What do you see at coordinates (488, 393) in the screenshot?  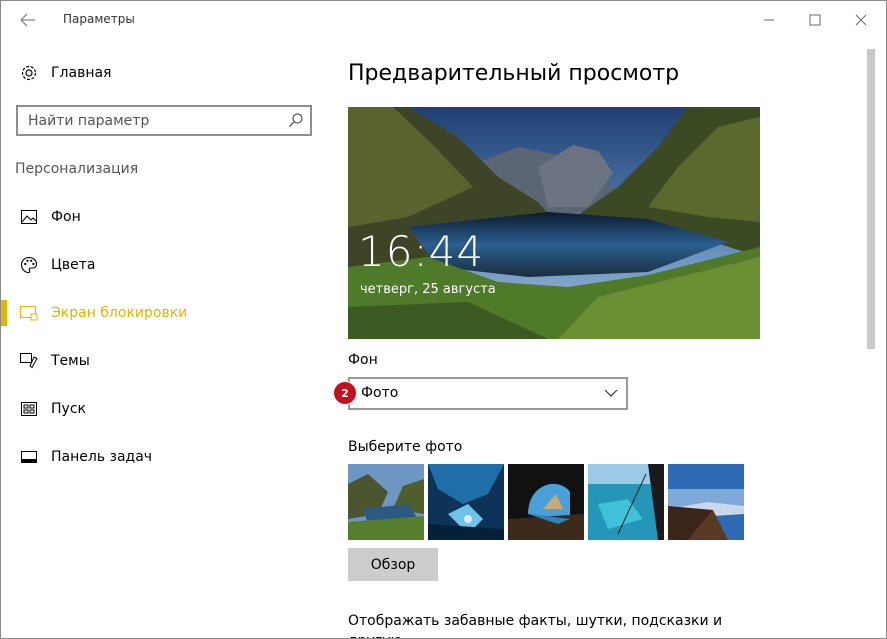 I see `background-type-dropdown: Фото` at bounding box center [488, 393].